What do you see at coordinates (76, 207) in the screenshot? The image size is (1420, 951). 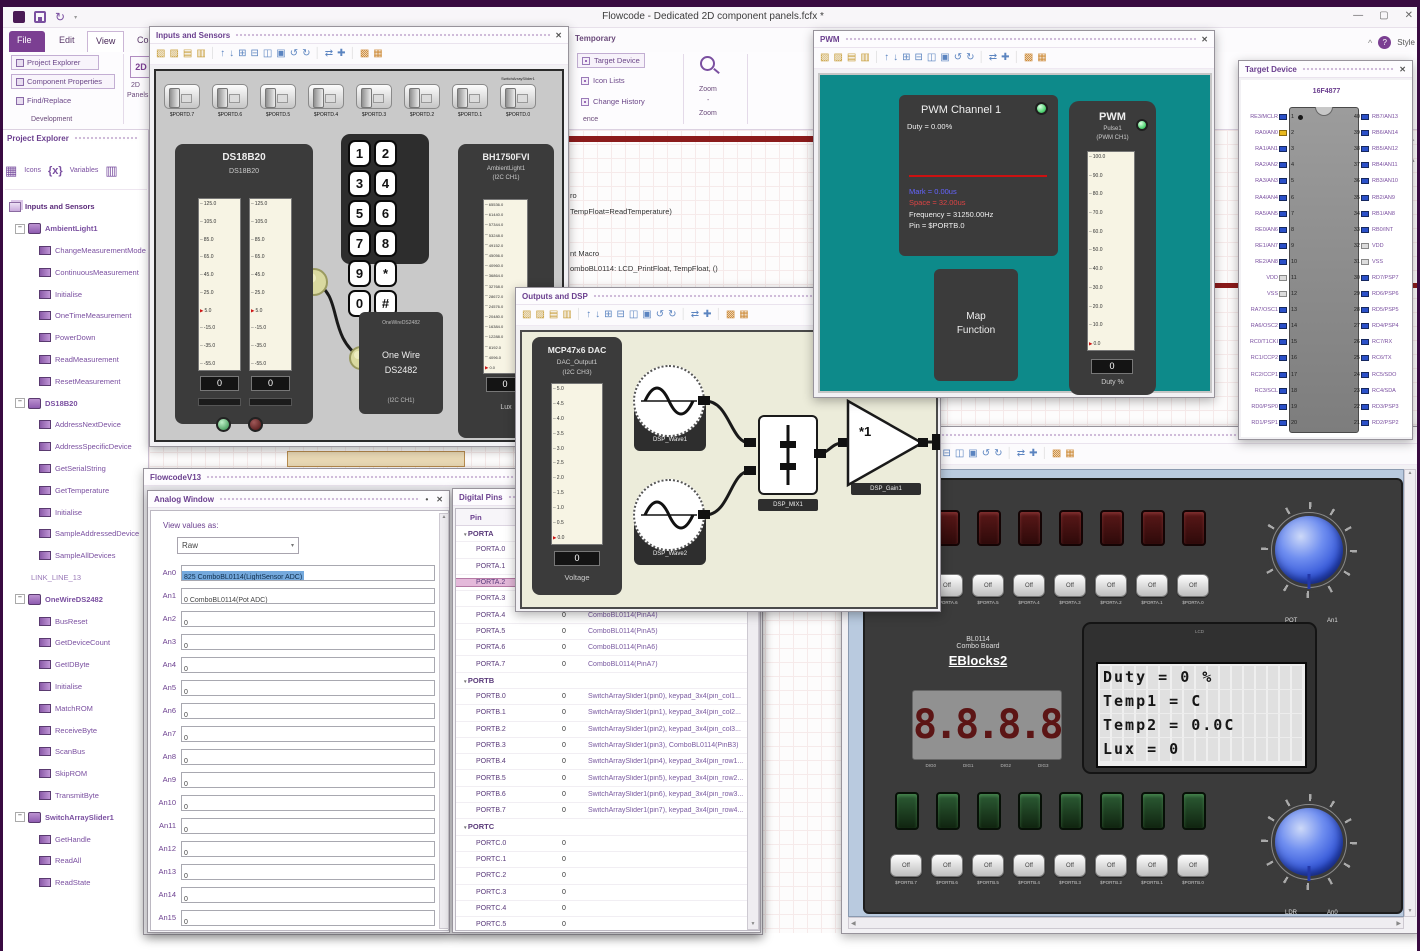 I see `tree-item: Inputs and Sensors` at bounding box center [76, 207].